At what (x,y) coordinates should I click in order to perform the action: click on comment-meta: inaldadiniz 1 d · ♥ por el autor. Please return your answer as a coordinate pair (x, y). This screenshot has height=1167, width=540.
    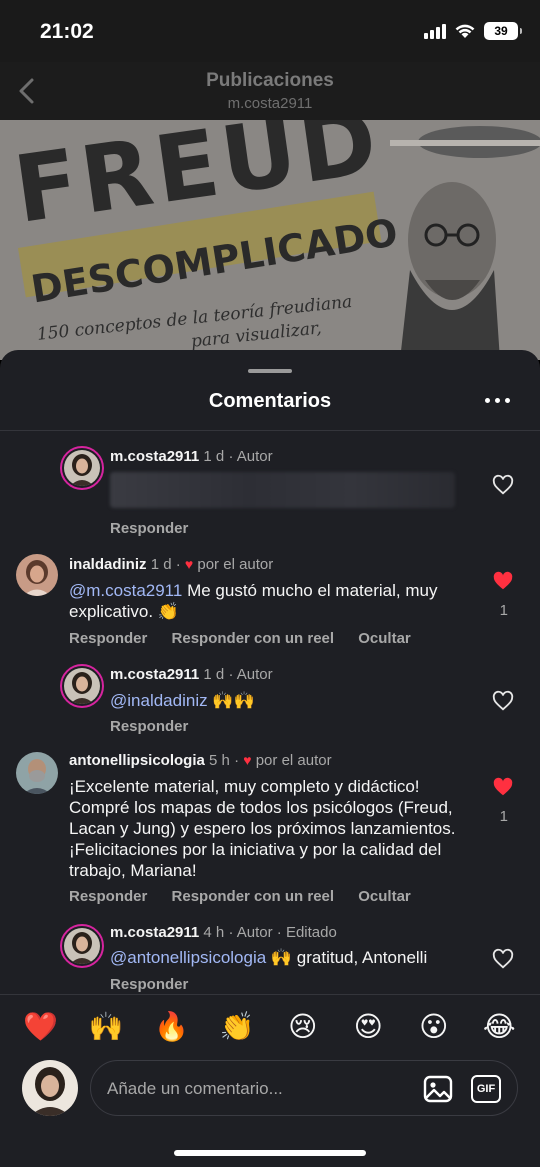
    Looking at the image, I should click on (171, 564).